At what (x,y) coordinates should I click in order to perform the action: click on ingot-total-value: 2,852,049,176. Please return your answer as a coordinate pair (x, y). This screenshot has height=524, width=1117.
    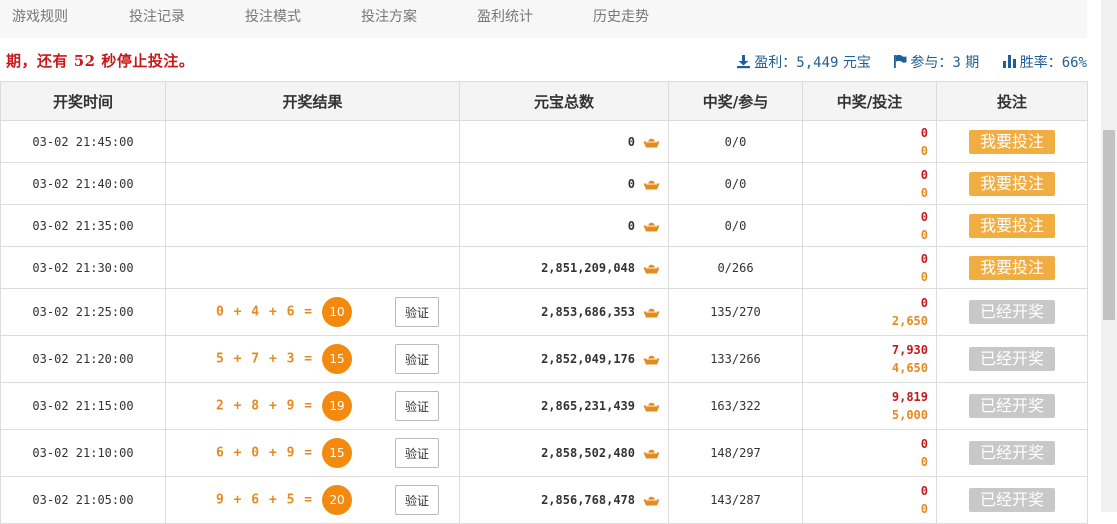
    Looking at the image, I should click on (588, 359).